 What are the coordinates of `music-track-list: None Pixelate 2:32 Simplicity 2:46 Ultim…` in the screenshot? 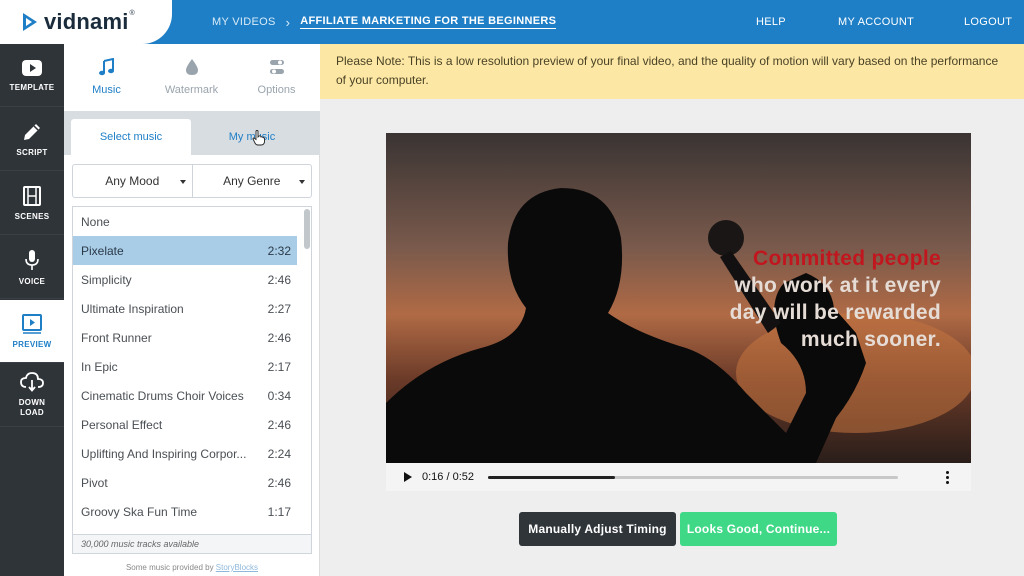 It's located at (192, 380).